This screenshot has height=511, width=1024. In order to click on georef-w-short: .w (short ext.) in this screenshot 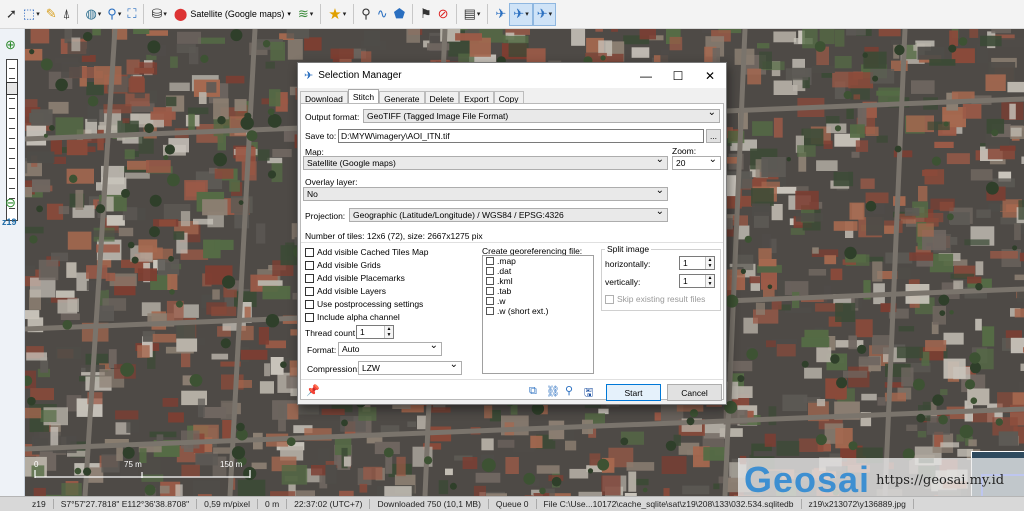, I will do `click(538, 311)`.